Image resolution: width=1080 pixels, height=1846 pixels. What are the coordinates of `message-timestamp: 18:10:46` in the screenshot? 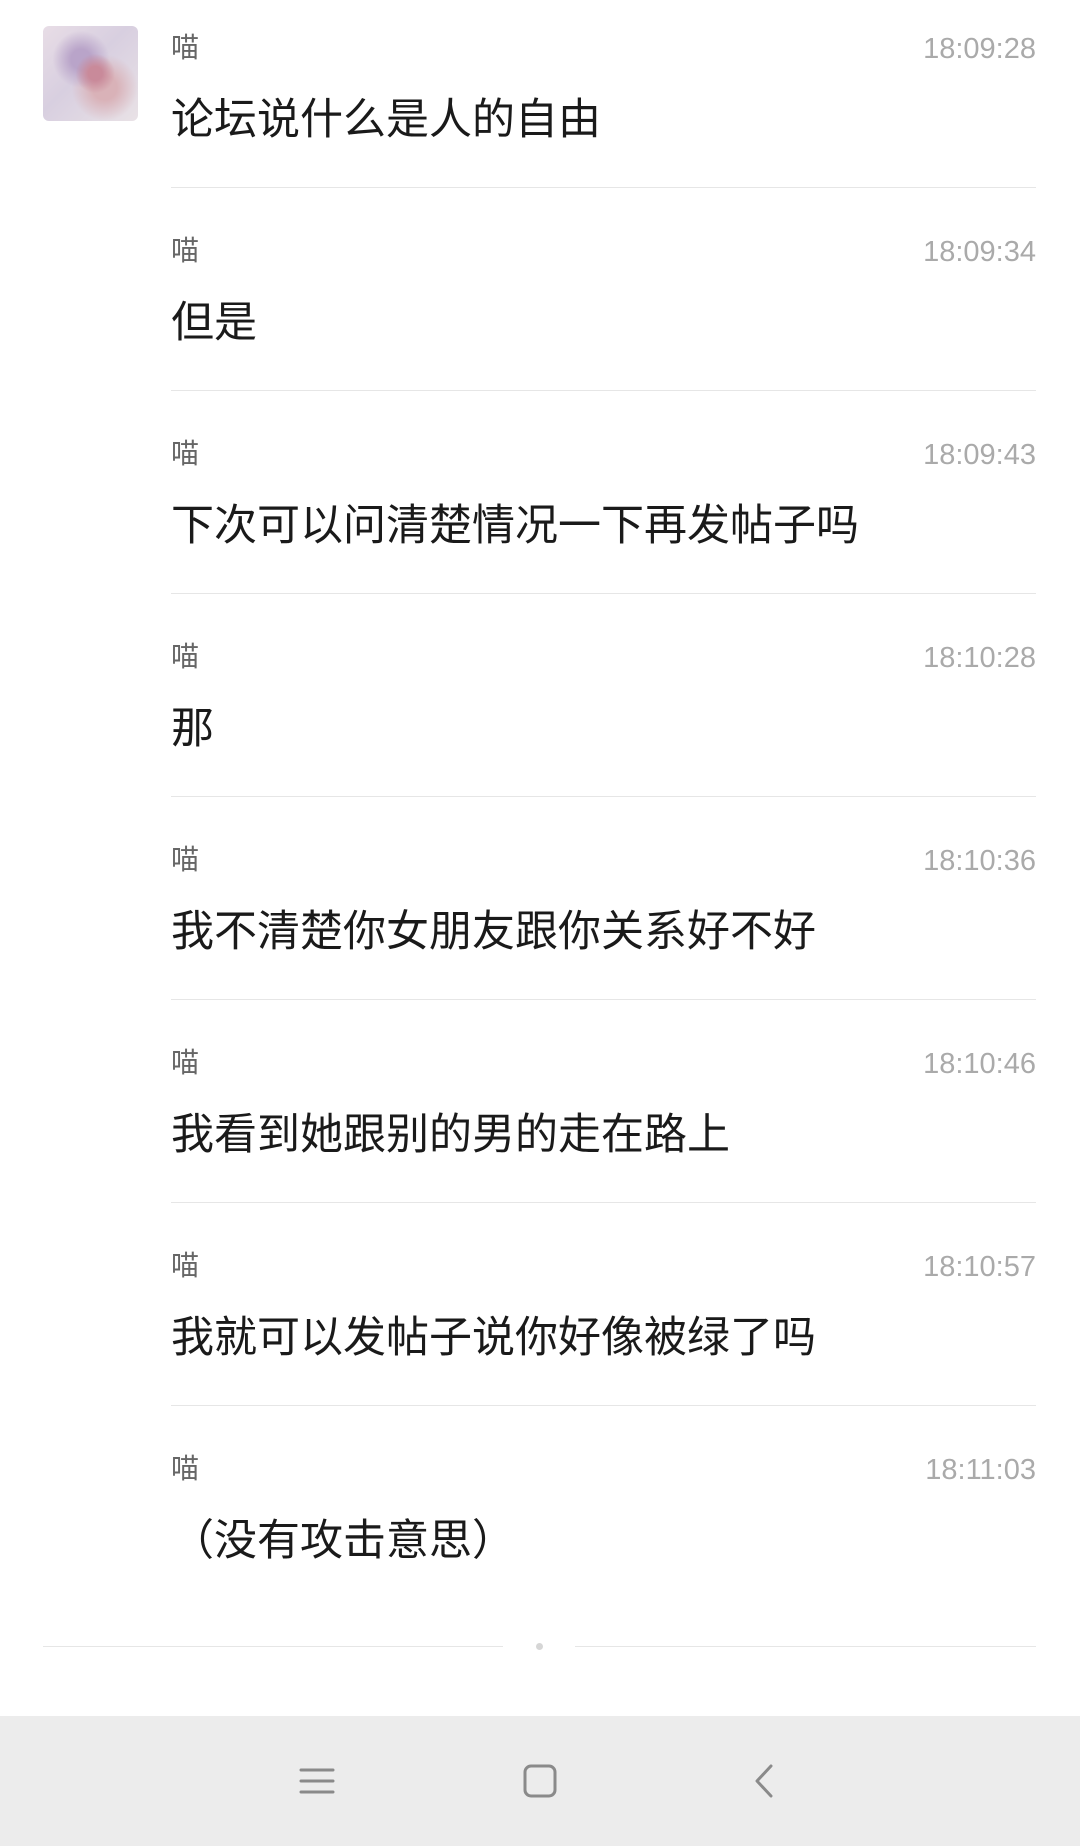 It's located at (979, 1064).